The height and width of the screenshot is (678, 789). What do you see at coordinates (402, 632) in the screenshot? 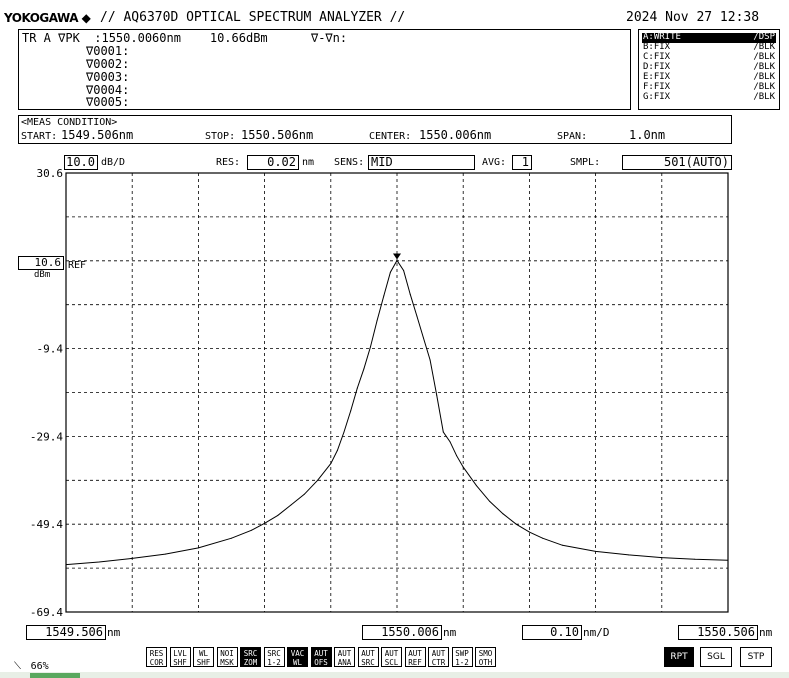
I see `center-wl-value: 1550.006` at bounding box center [402, 632].